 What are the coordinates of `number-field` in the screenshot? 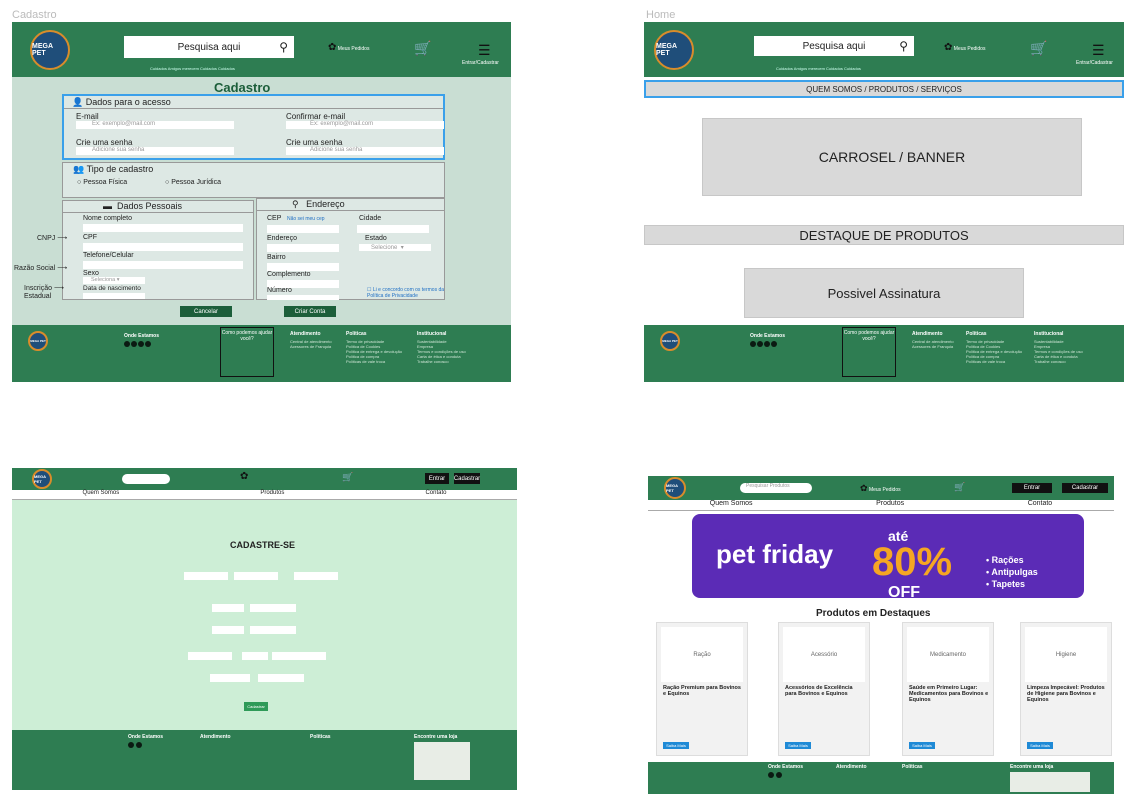 It's located at (303, 297).